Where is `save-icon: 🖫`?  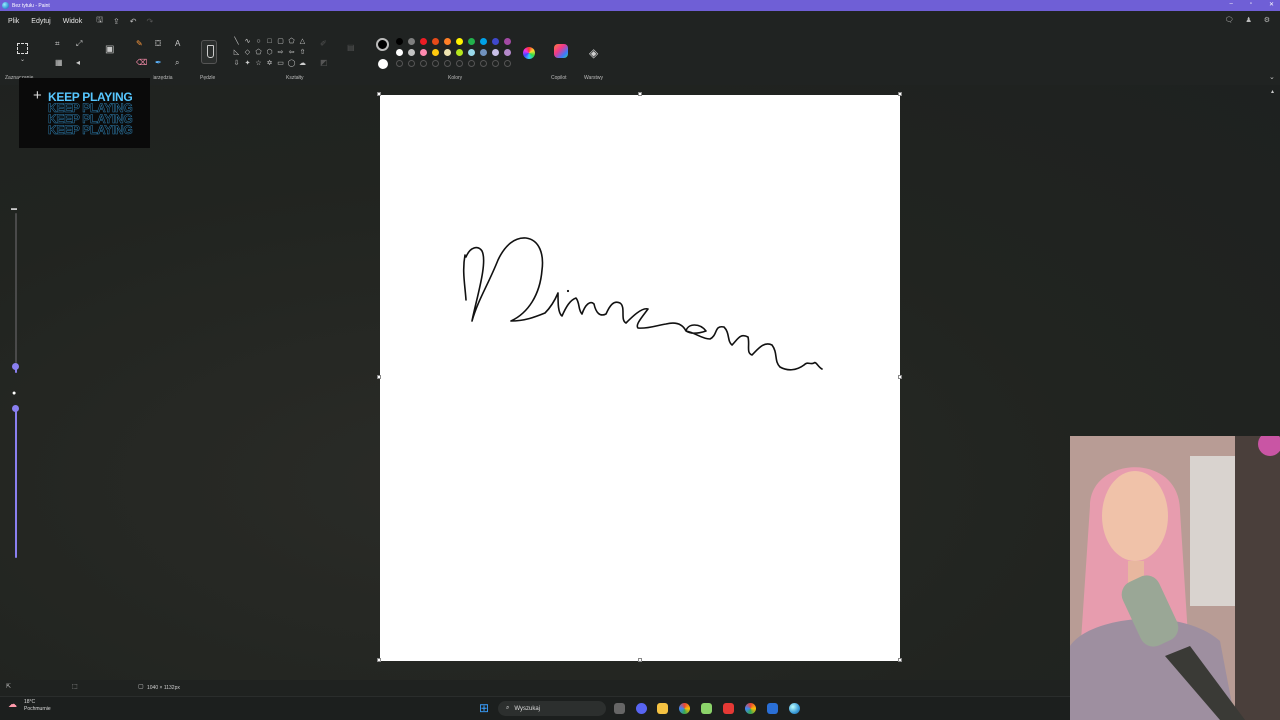 save-icon: 🖫 is located at coordinates (99, 21).